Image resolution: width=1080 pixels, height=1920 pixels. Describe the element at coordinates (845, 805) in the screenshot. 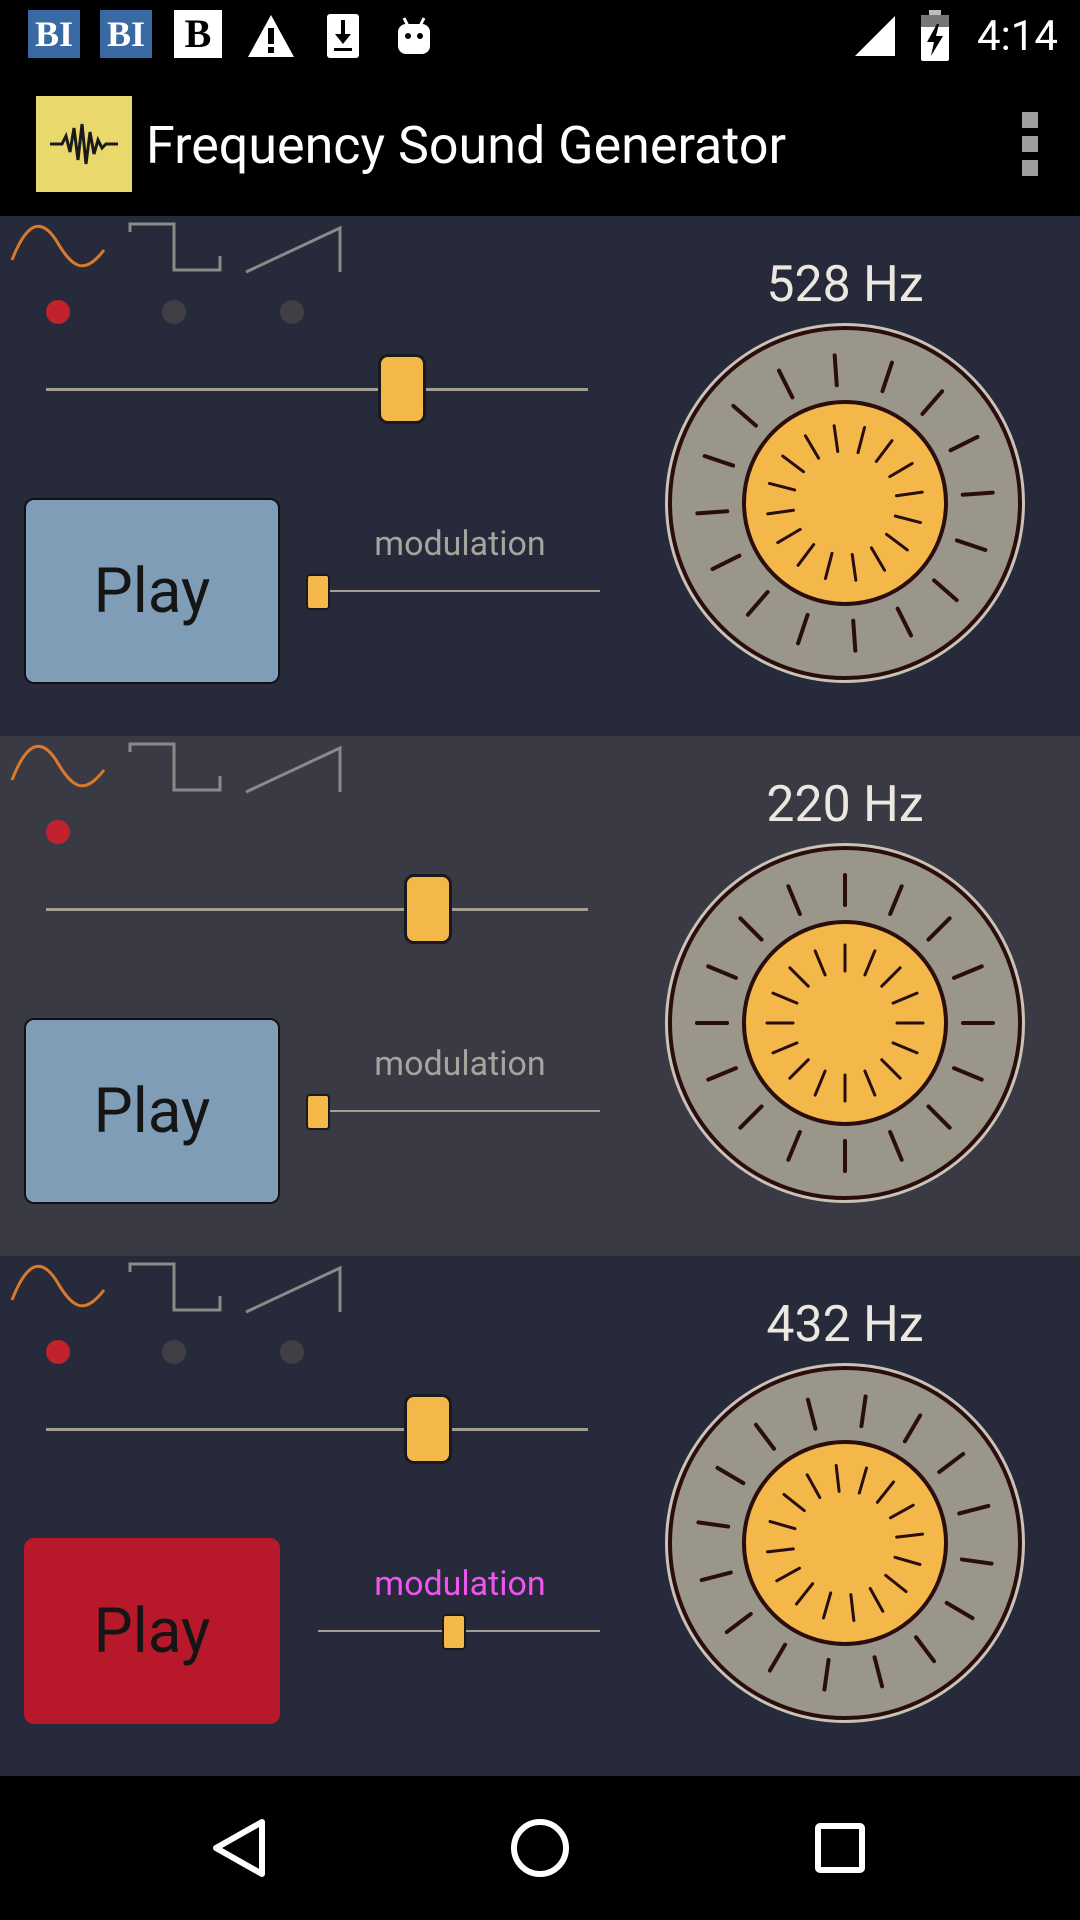

I see `frequency-label: 220 Hz` at that location.